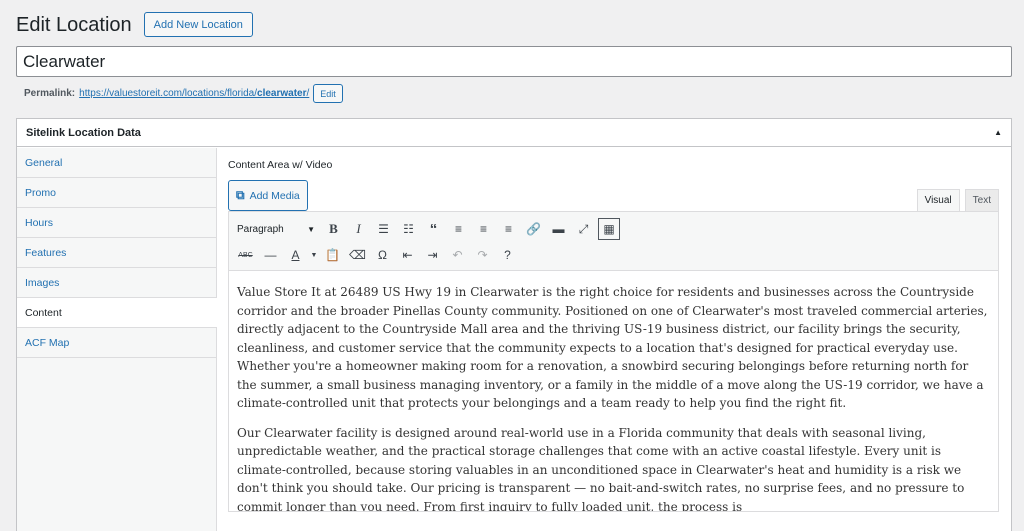  What do you see at coordinates (514, 133) in the screenshot?
I see `metabox-header: Sitelink Location Data ▲` at bounding box center [514, 133].